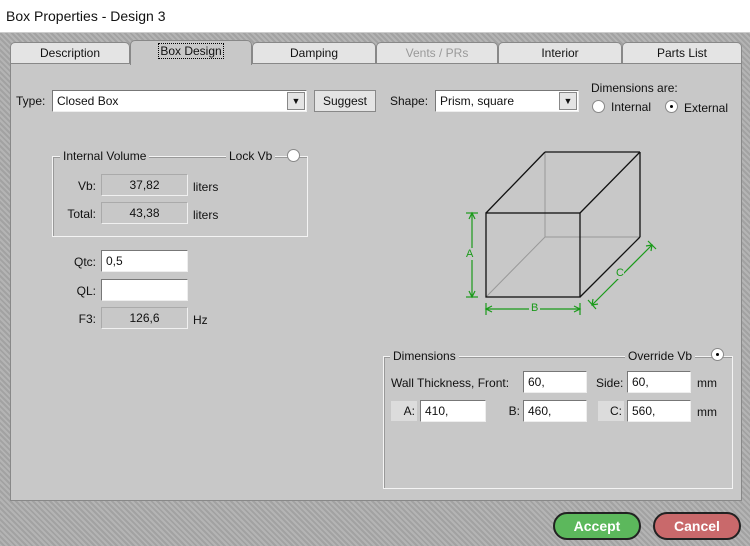 Image resolution: width=750 pixels, height=546 pixels. Describe the element at coordinates (707, 412) in the screenshot. I see `dimension-unit: mm` at that location.